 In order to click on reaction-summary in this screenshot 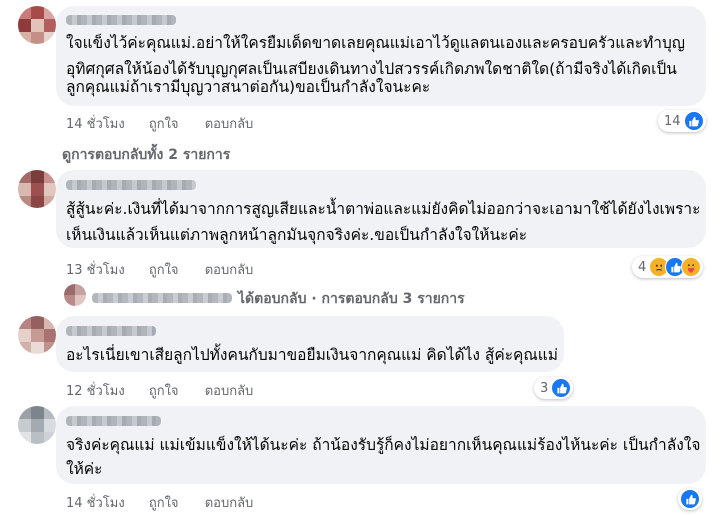, I will do `click(690, 499)`.